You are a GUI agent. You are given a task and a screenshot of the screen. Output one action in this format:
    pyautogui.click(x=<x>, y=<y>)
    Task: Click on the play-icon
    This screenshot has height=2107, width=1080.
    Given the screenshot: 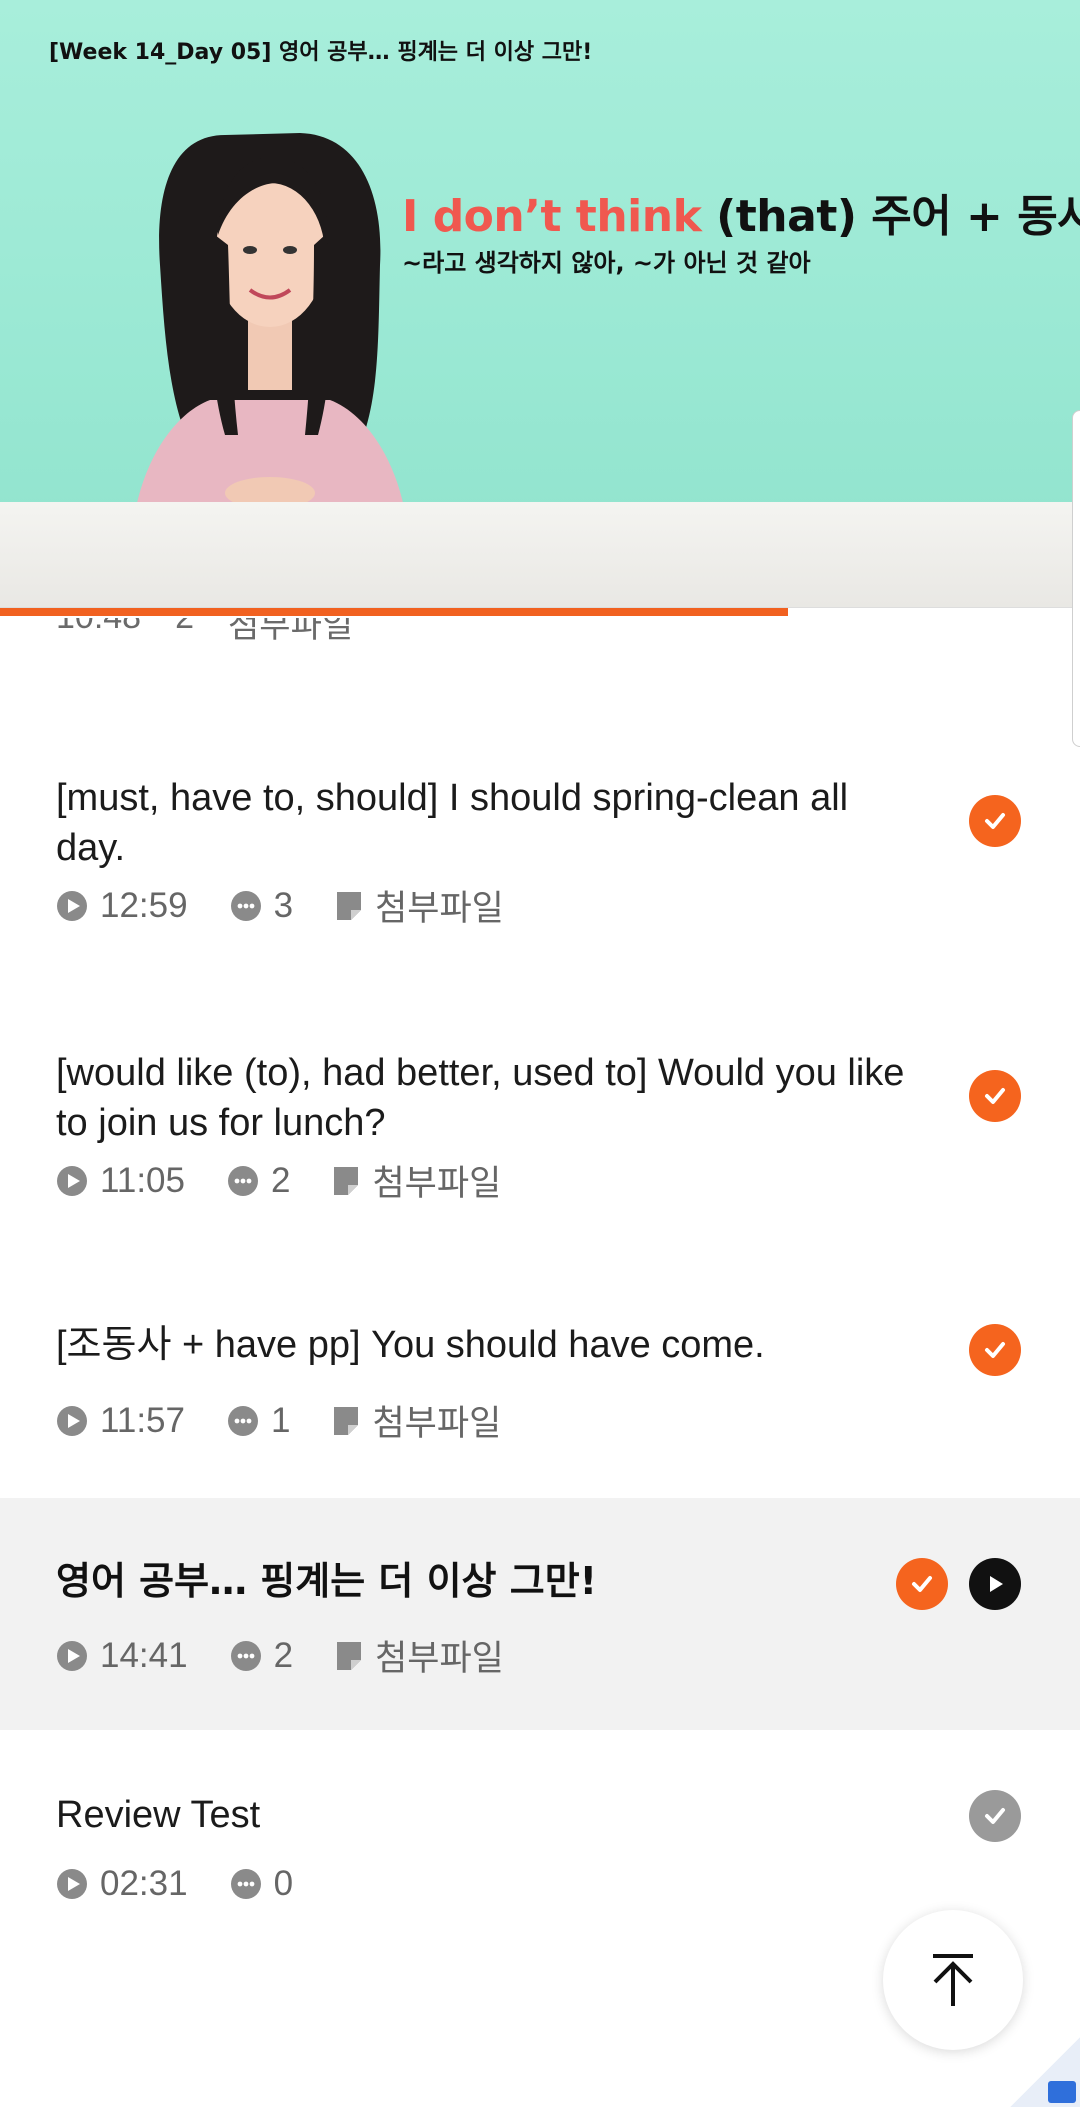 What is the action you would take?
    pyautogui.click(x=996, y=1584)
    